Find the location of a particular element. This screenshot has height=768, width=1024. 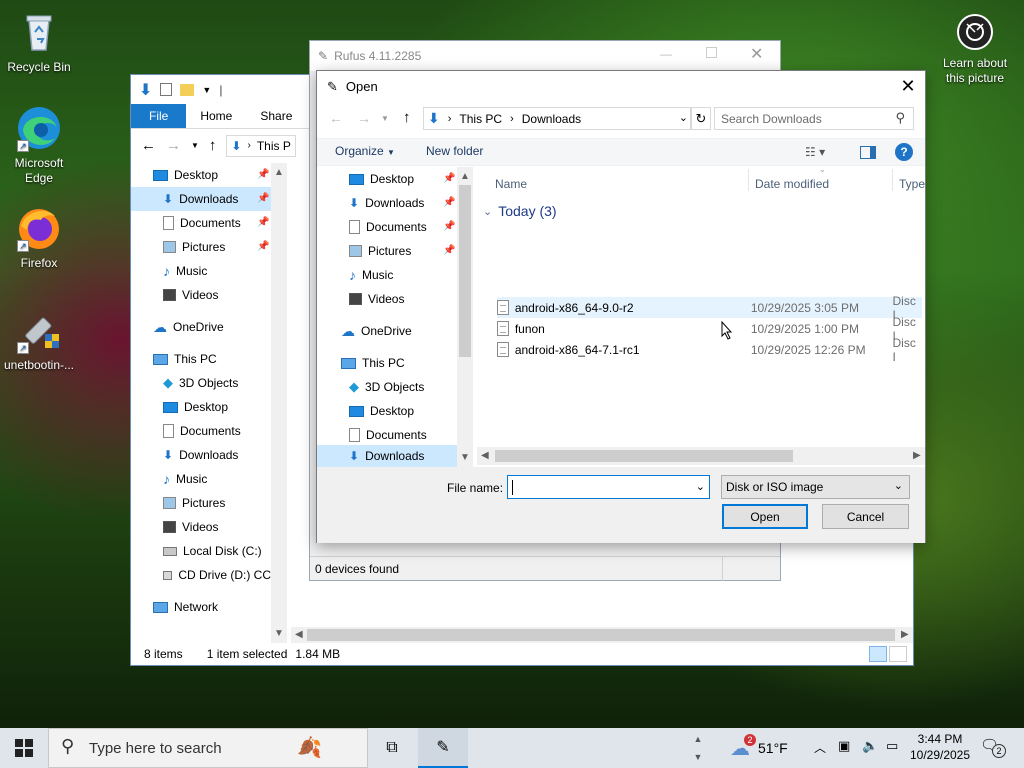

desktop-icon-recycle-bin: Recycle Bin is located at coordinates (39, 41).